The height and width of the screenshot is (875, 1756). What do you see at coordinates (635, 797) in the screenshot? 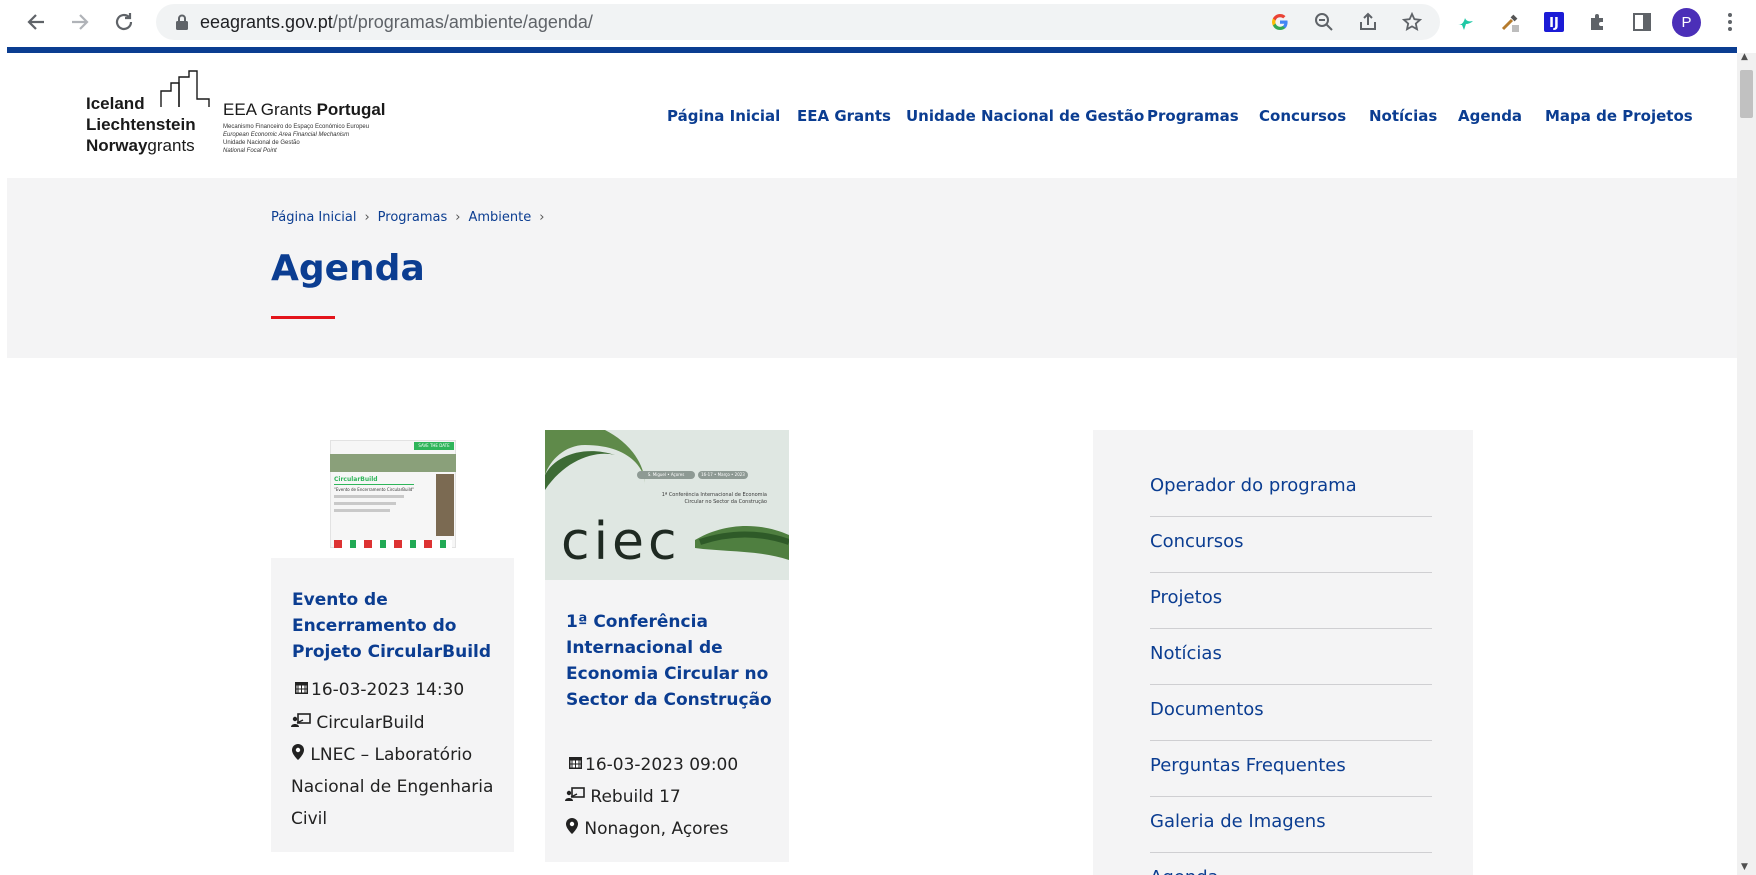
I see `event-project-text: Rebuild 17` at bounding box center [635, 797].